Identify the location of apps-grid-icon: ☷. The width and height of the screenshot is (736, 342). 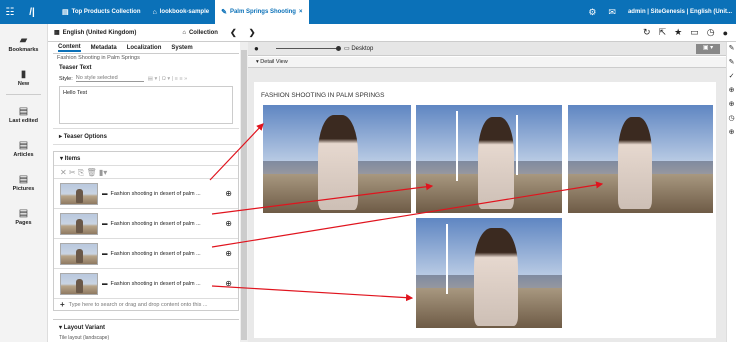
(10, 12).